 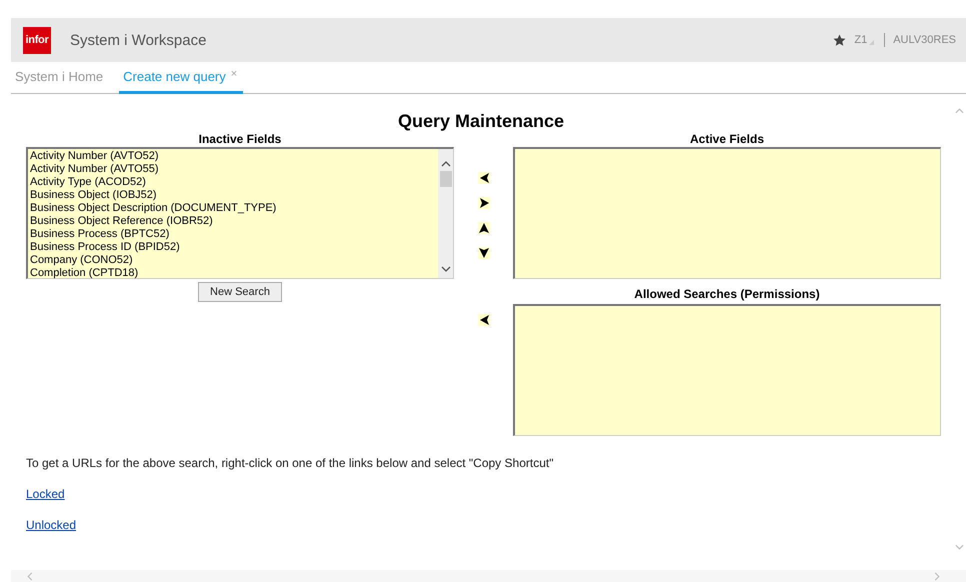 I want to click on list-scrollbar, so click(x=445, y=213).